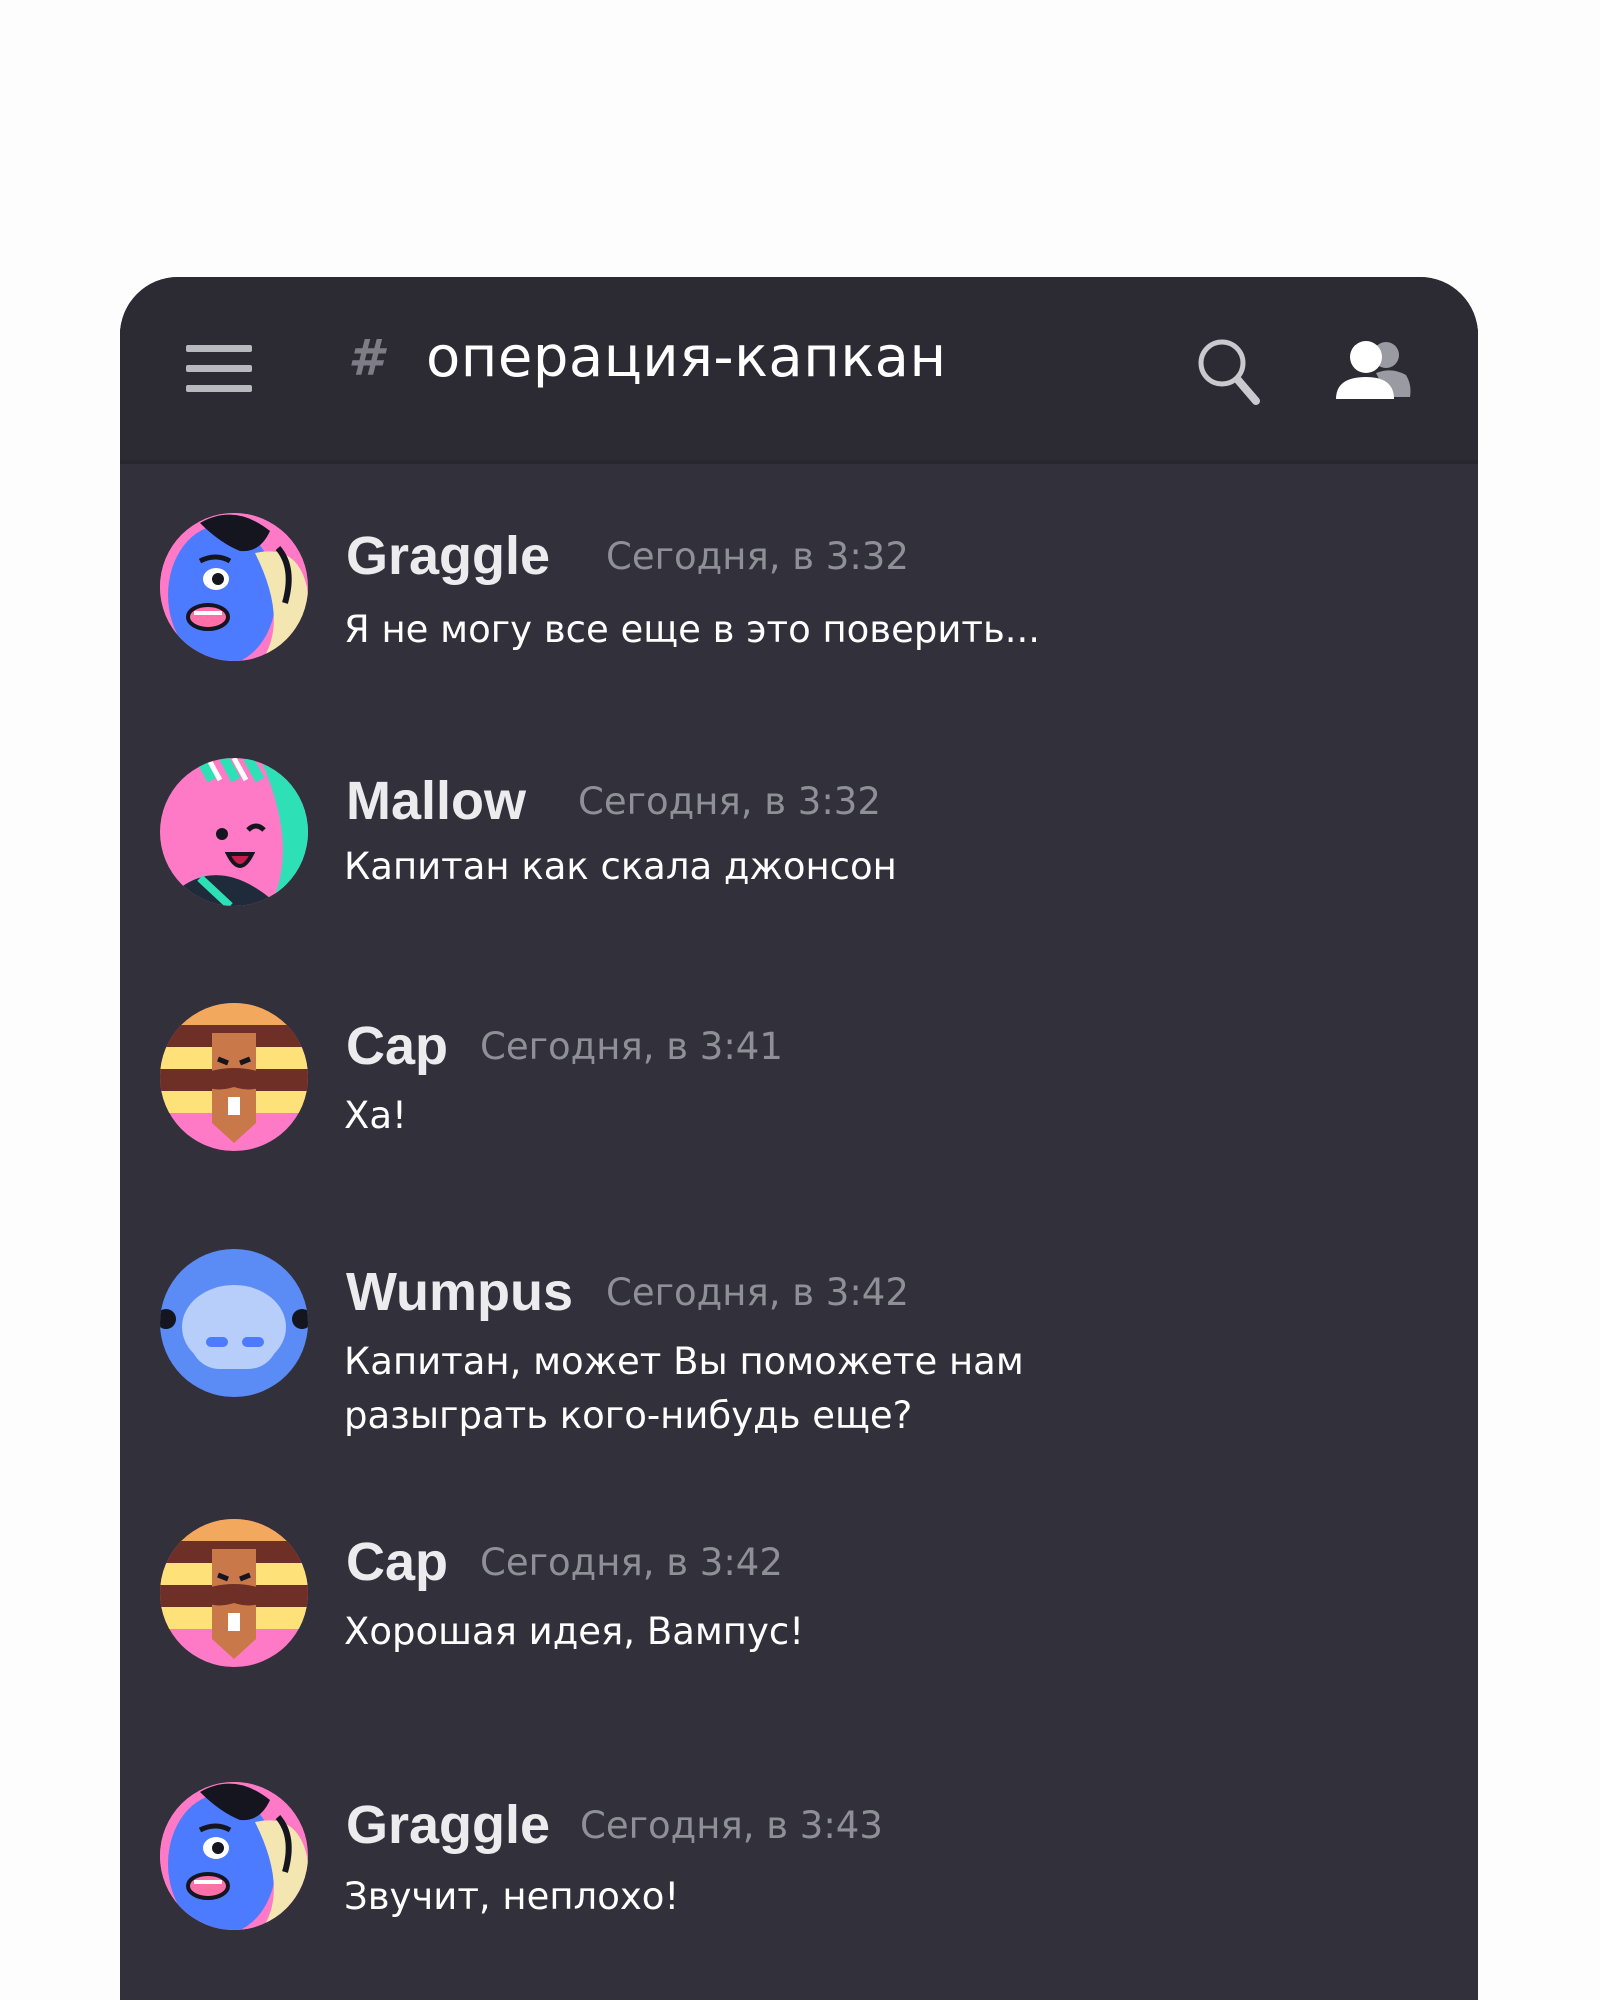 The height and width of the screenshot is (2000, 1600). I want to click on channel-hash-icon: #, so click(365, 358).